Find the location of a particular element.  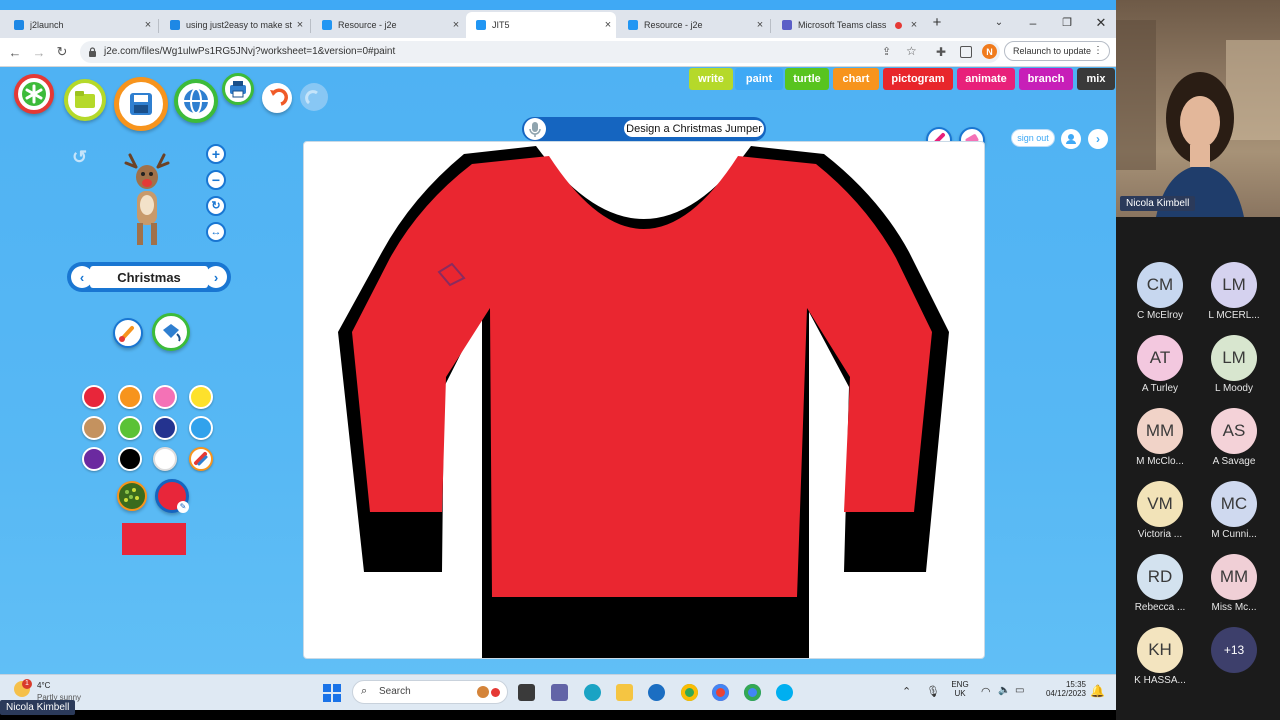

back-arrow-icon: ← is located at coordinates (15, 52).